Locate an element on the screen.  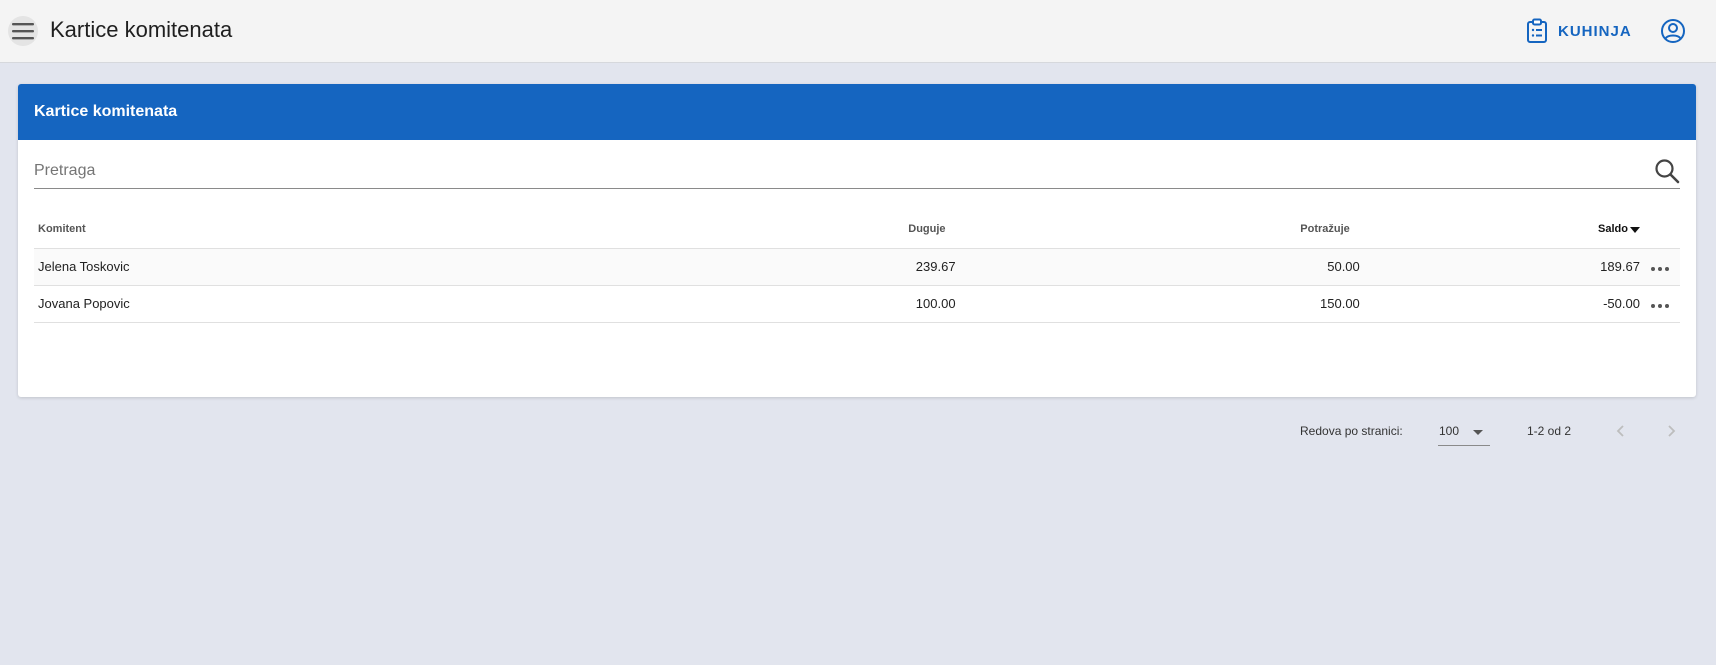
sort-desc-arrow-icon is located at coordinates (1634, 229).